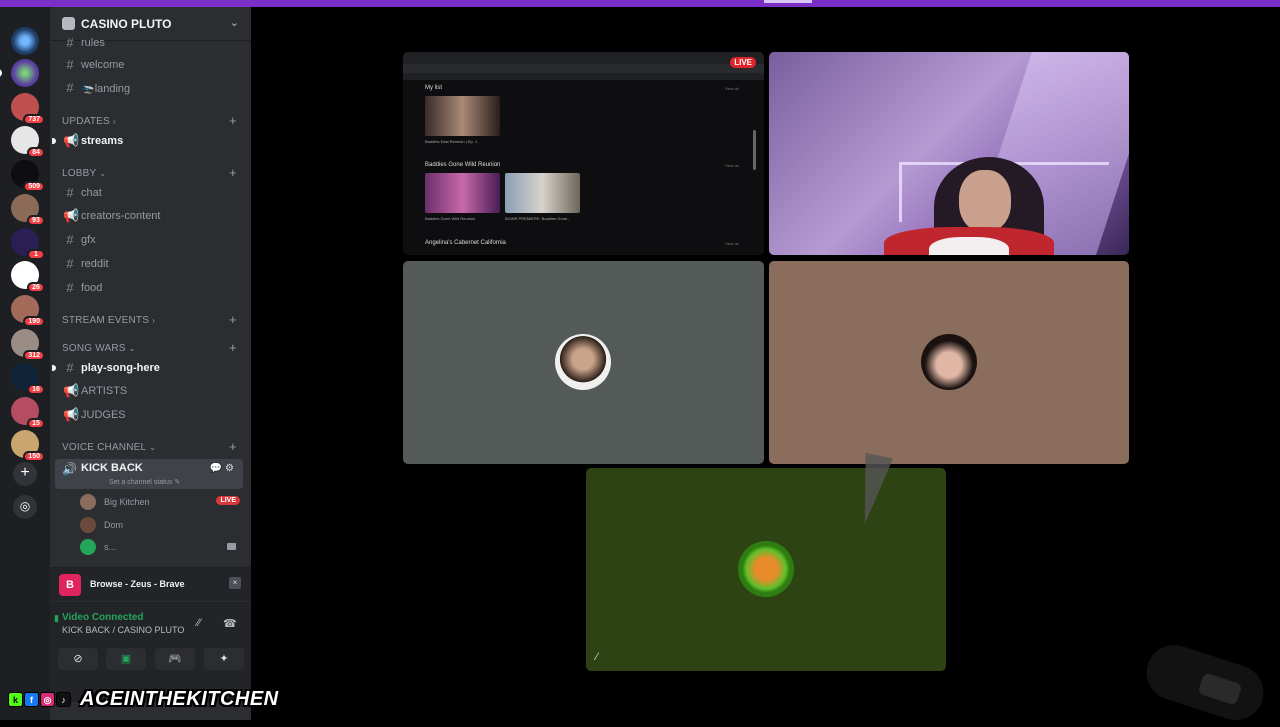  What do you see at coordinates (160, 502) in the screenshot?
I see `voice-user: Big Kitchen LIVE` at bounding box center [160, 502].